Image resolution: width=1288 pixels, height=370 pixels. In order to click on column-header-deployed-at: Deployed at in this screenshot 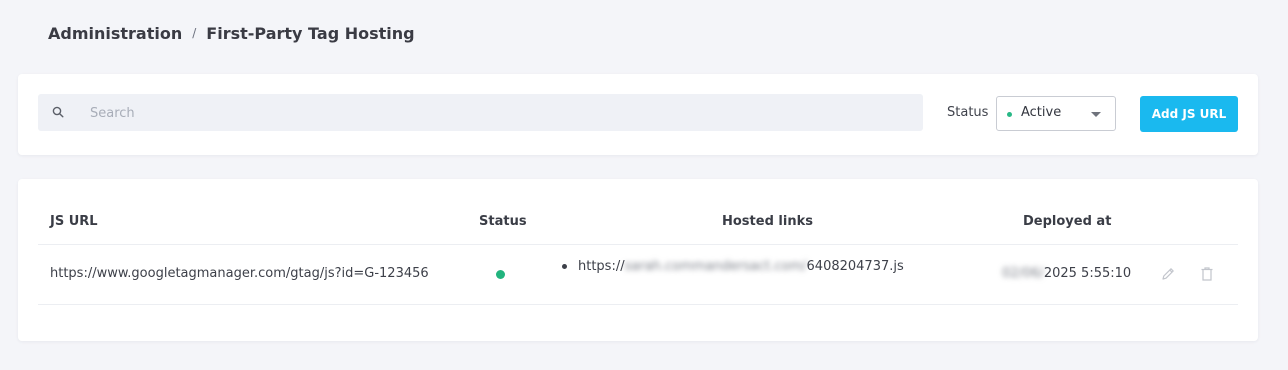, I will do `click(1067, 221)`.